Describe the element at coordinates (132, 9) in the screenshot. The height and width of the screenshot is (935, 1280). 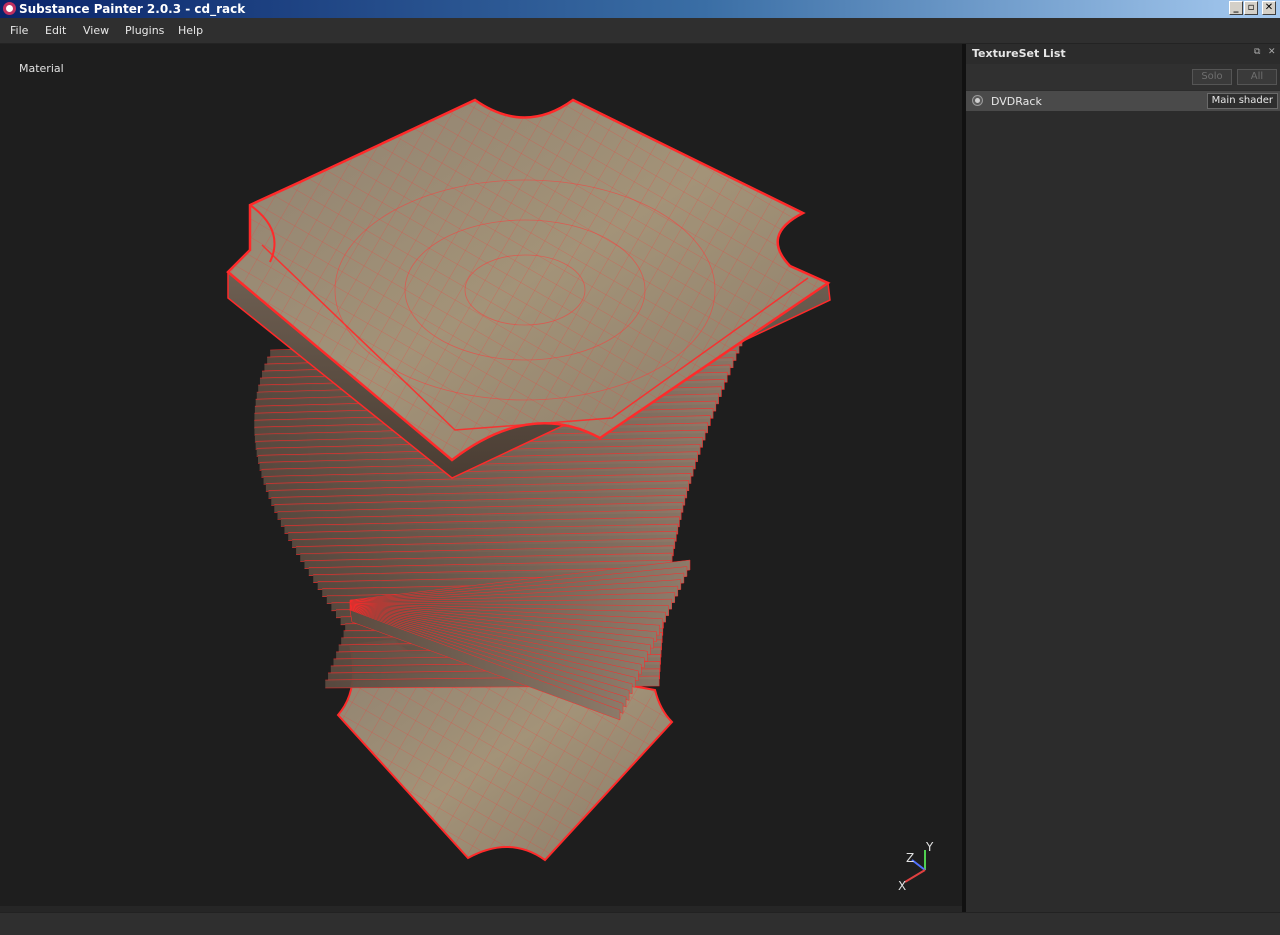
I see `window-title: Substance Painter 2.0.3 - cd_rack` at that location.